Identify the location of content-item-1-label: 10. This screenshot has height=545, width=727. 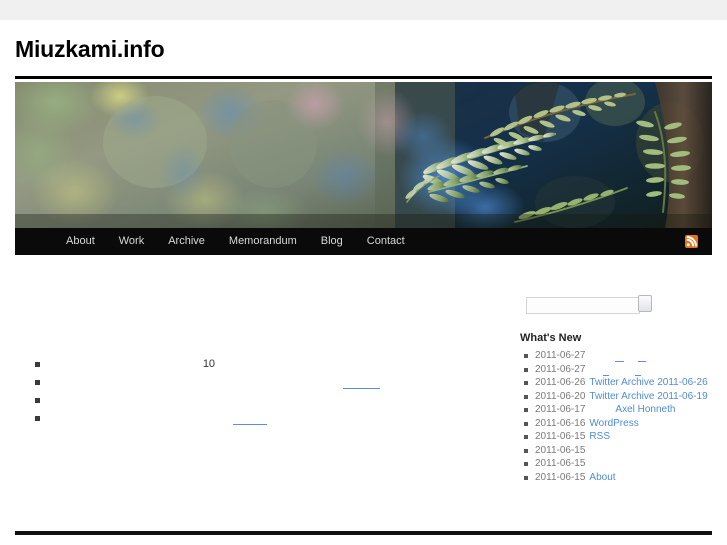
(209, 364).